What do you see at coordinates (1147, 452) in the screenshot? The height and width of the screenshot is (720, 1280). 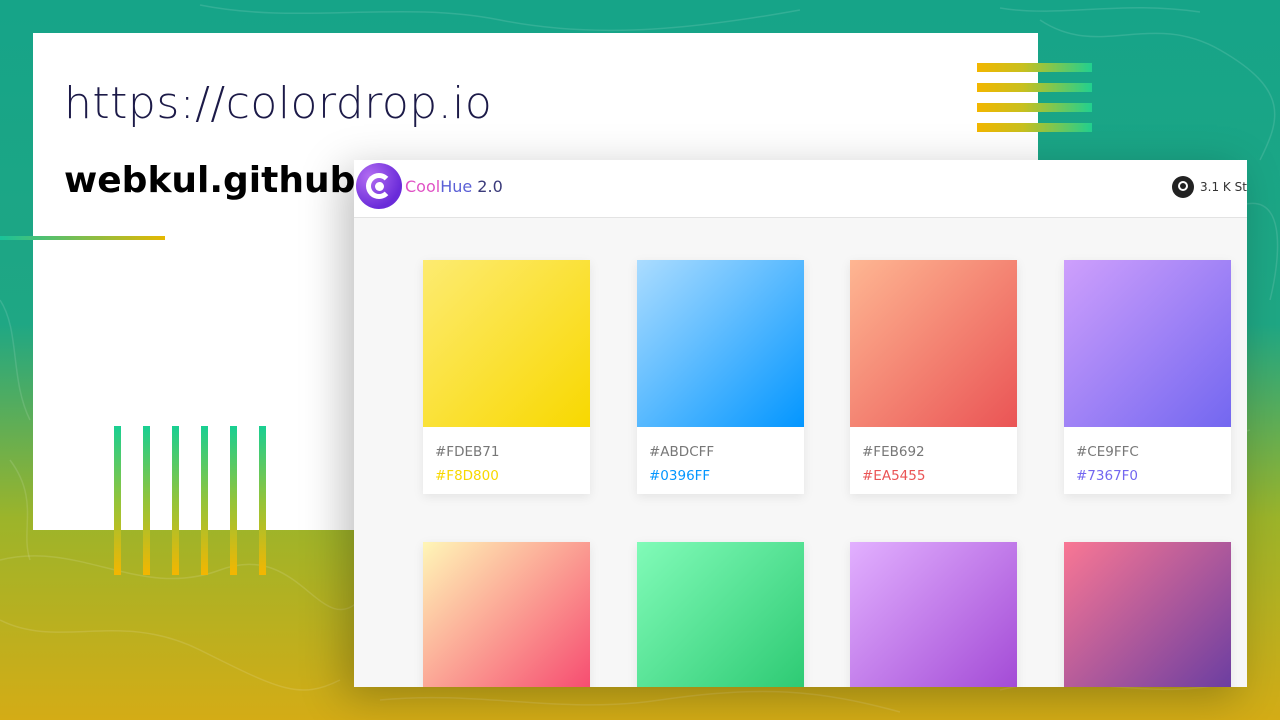 I see `color-code-start: #CE9FFC` at bounding box center [1147, 452].